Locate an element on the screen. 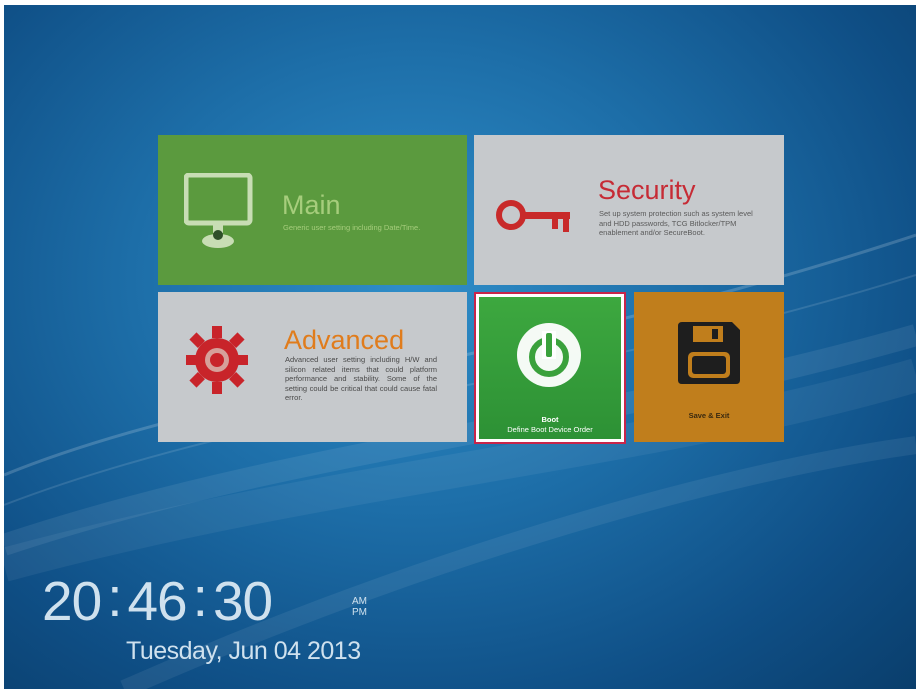 This screenshot has width=920, height=693. clock: 20:46:30 is located at coordinates (157, 599).